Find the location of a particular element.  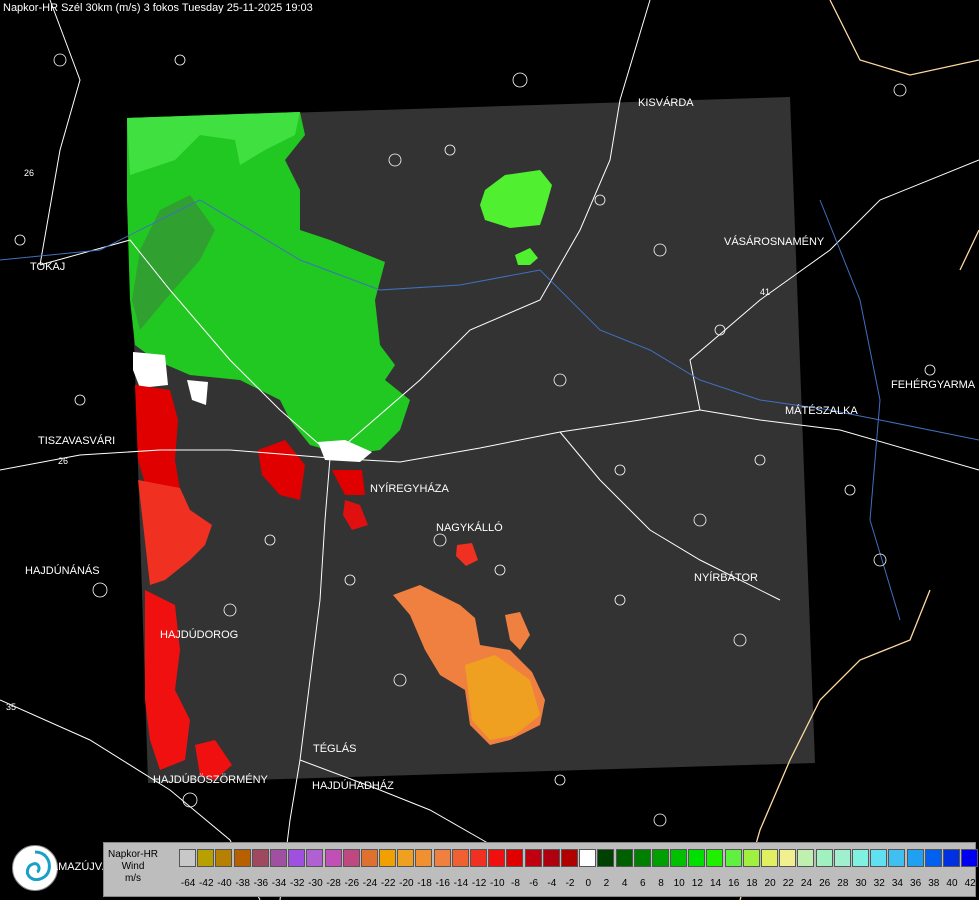

legend-tick-label: 16 is located at coordinates (734, 883).